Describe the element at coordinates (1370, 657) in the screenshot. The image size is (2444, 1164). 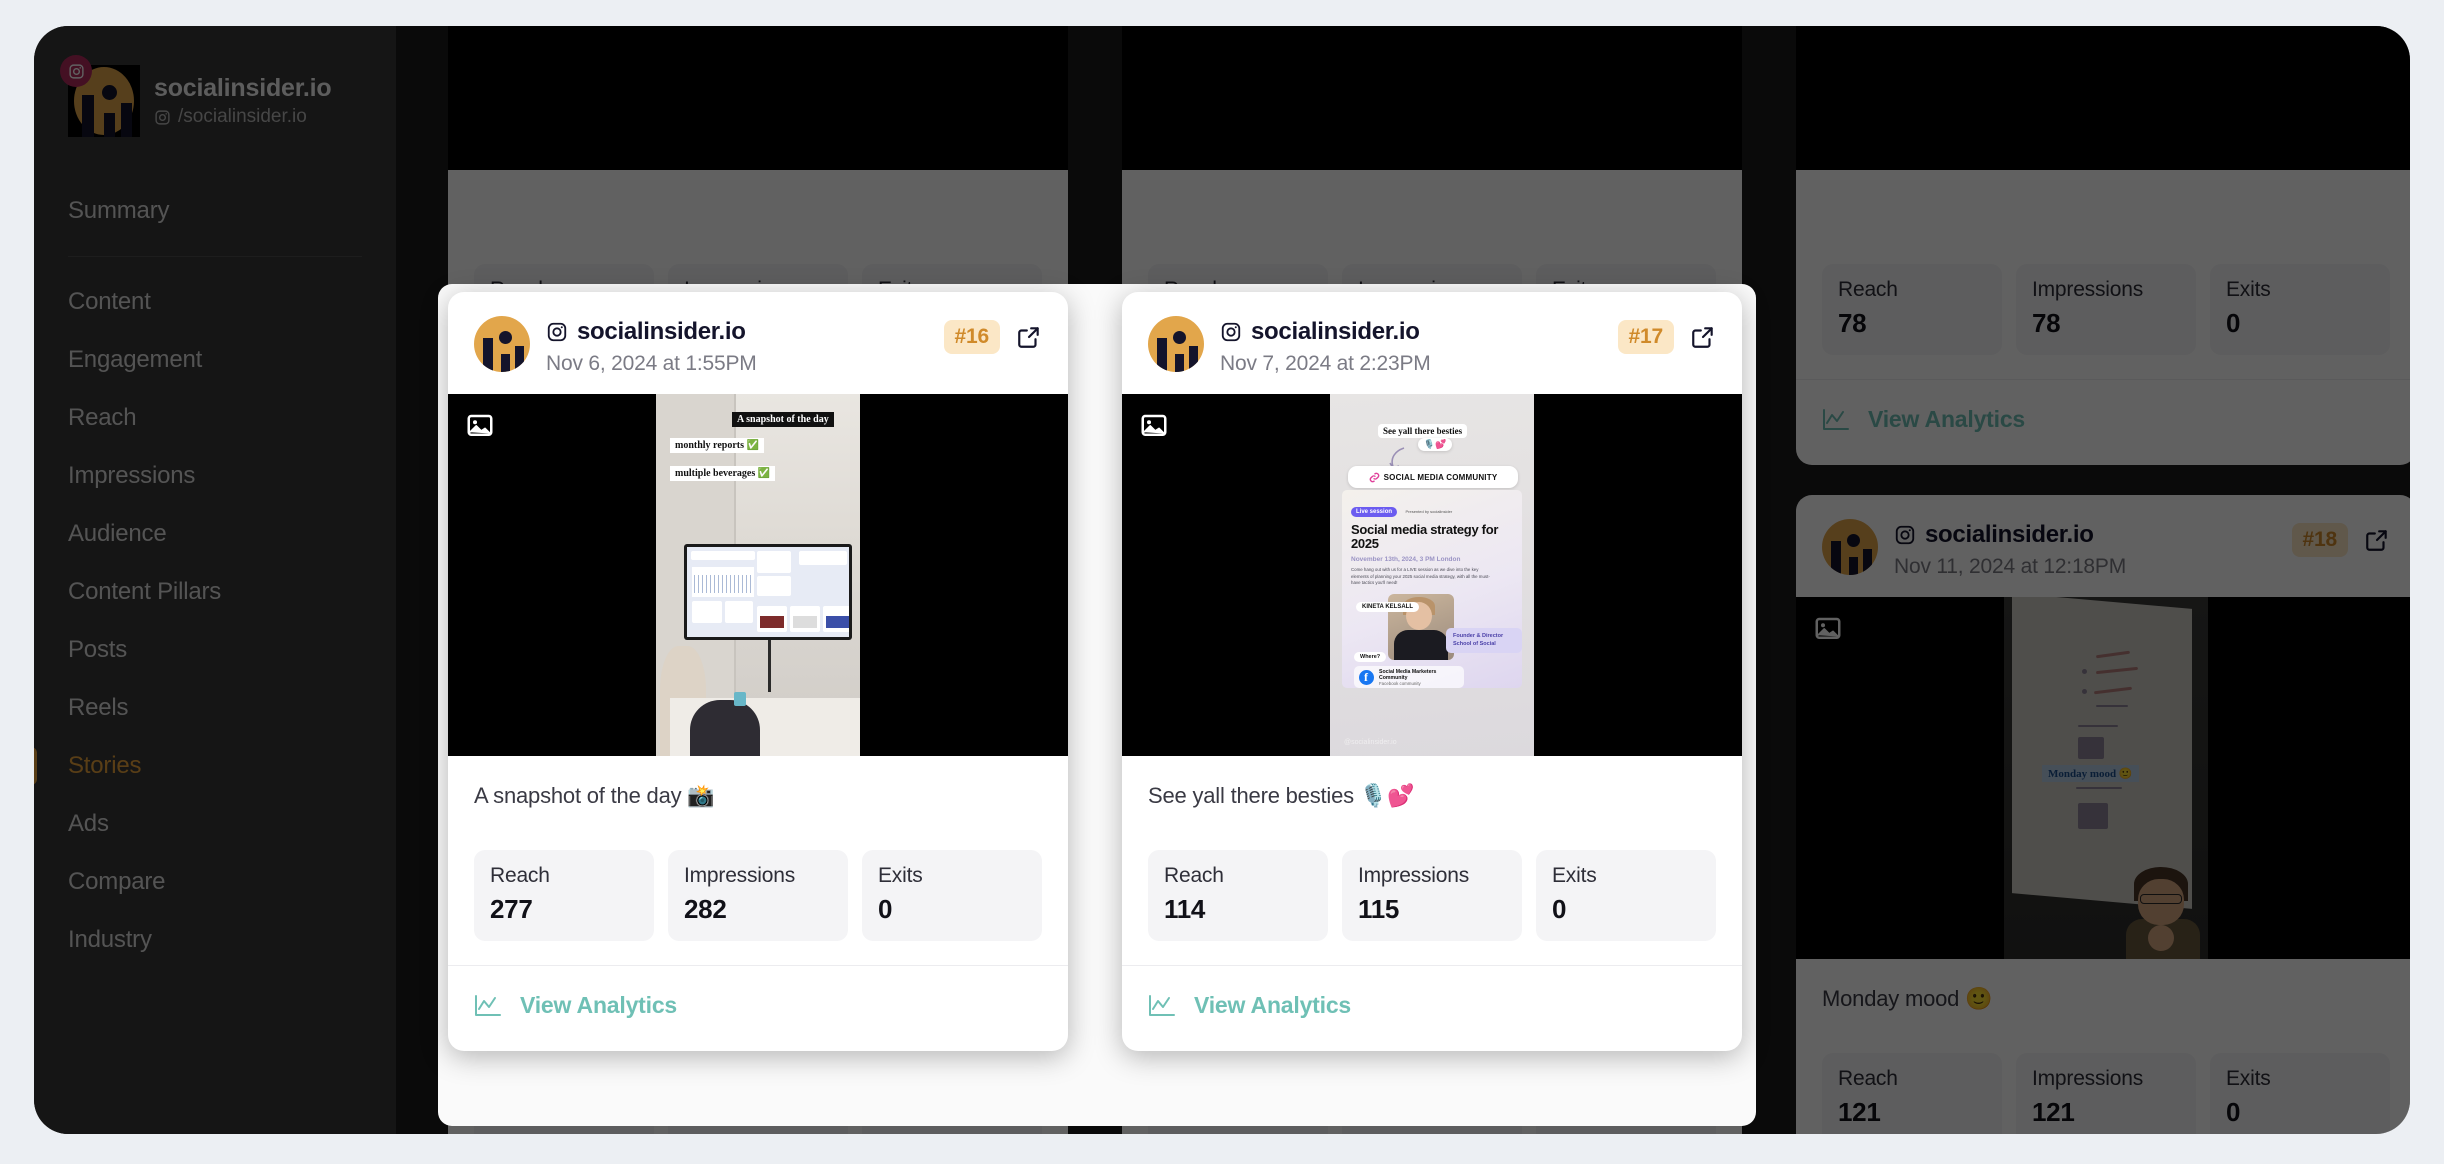
I see `poster-where-label: Where?` at that location.